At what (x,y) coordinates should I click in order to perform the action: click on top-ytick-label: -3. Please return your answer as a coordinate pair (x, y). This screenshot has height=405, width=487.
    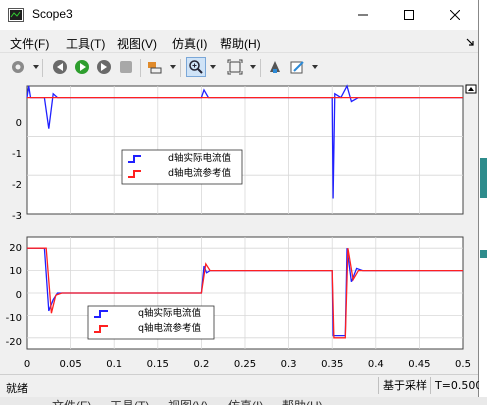
    Looking at the image, I should click on (17, 216).